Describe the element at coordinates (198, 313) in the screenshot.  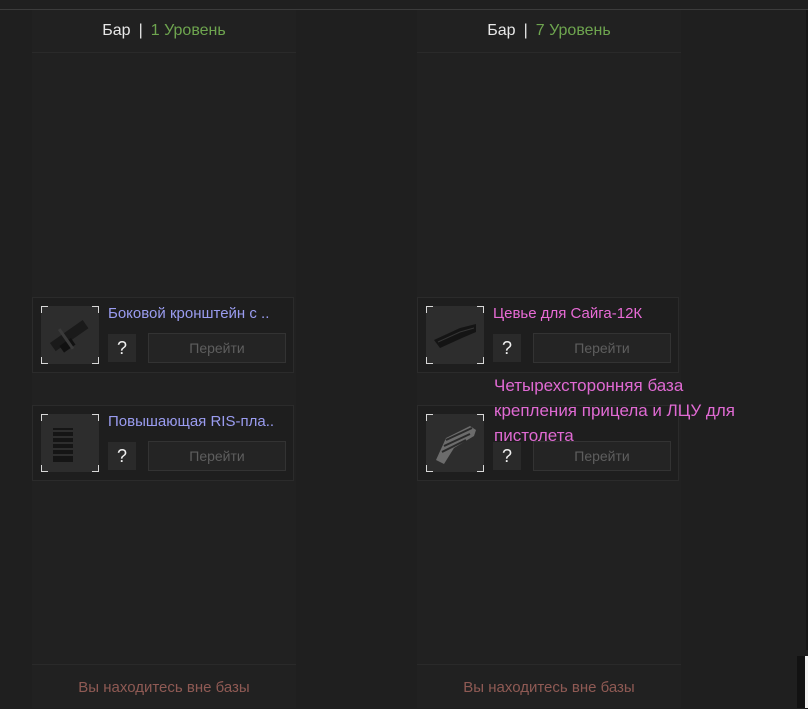
I see `item-title: Боковой кронштейн с ..` at that location.